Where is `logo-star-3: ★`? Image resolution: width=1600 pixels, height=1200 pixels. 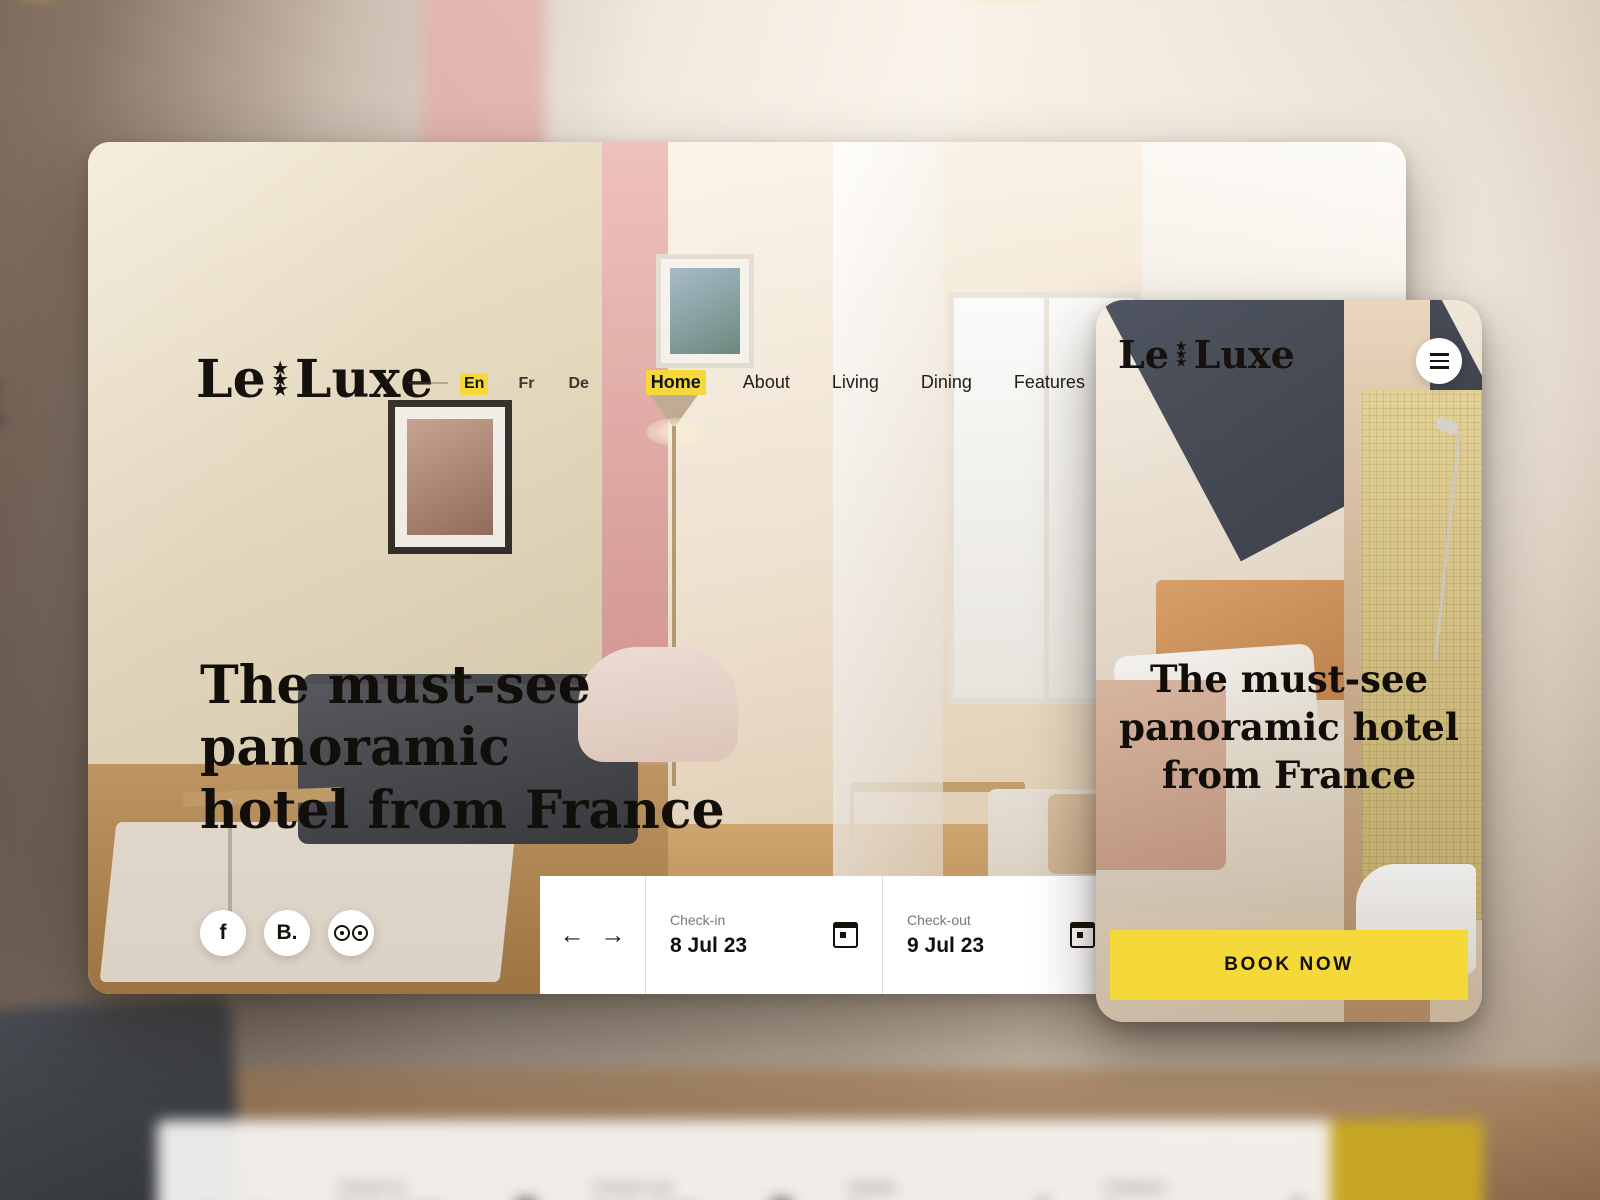
logo-star-3: ★ is located at coordinates (280, 390).